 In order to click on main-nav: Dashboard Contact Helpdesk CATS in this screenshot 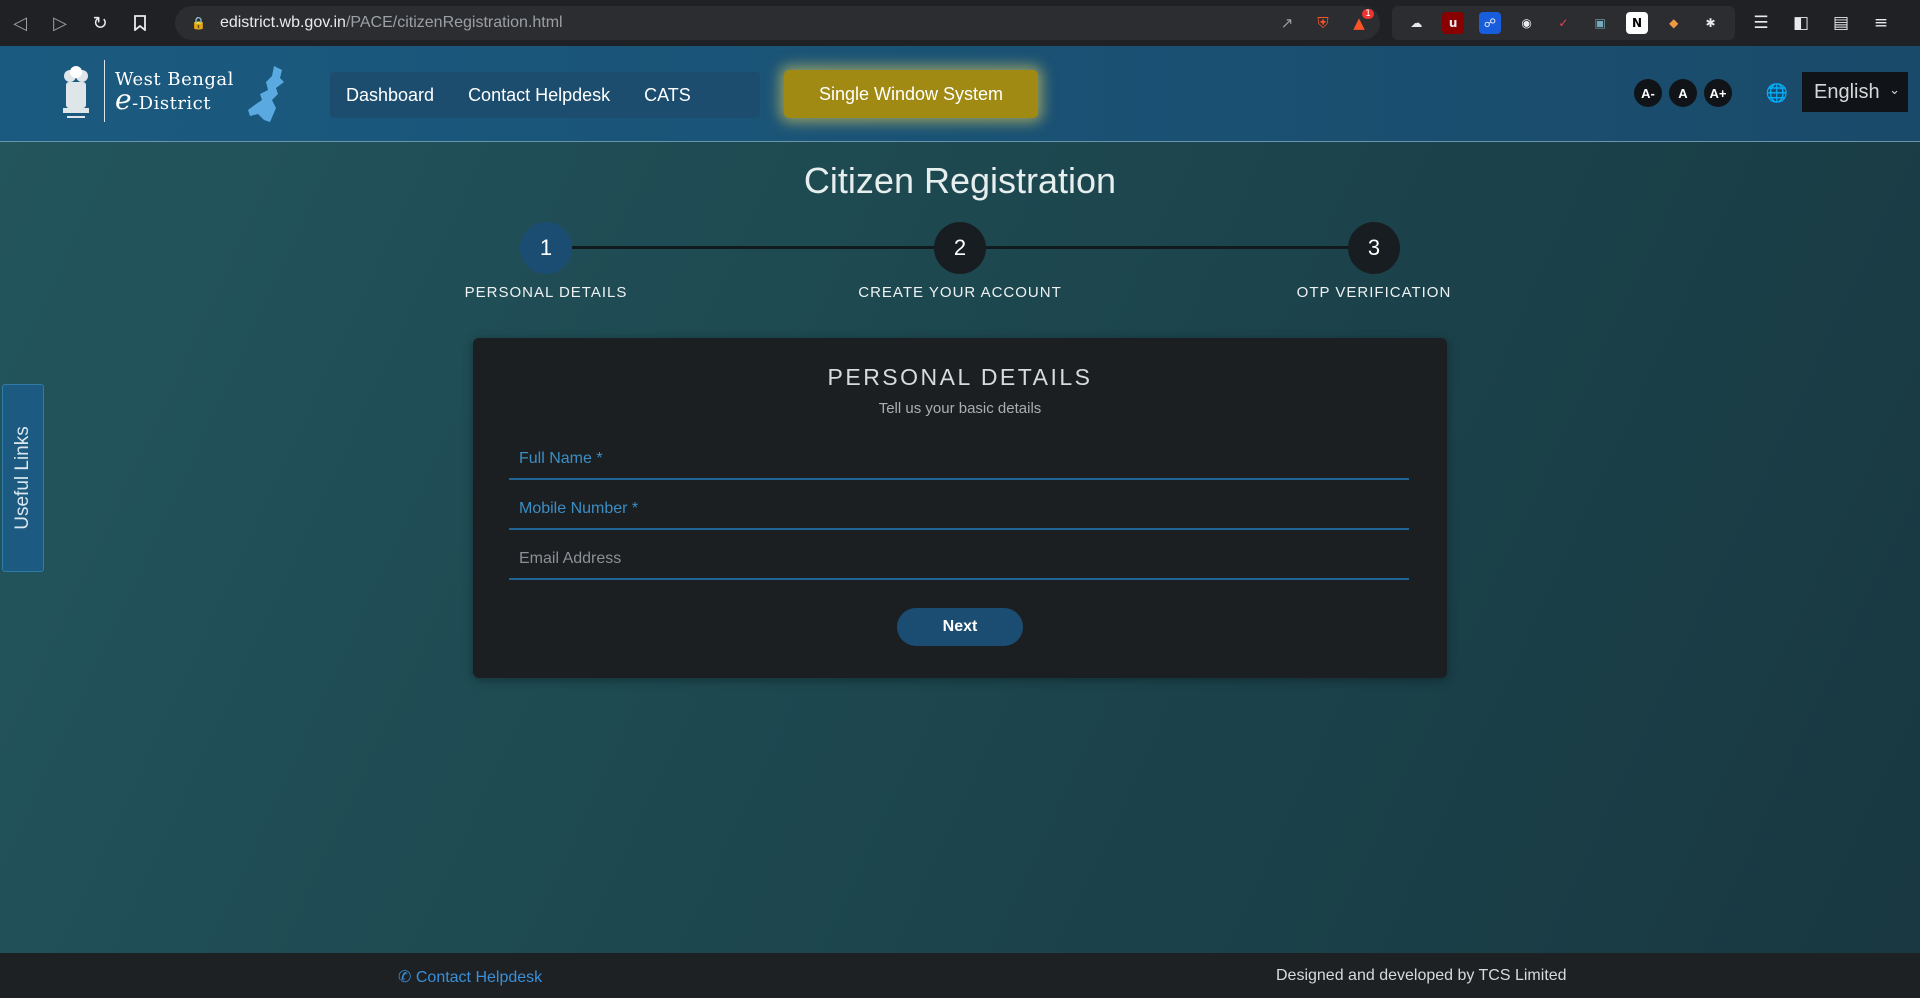, I will do `click(545, 95)`.